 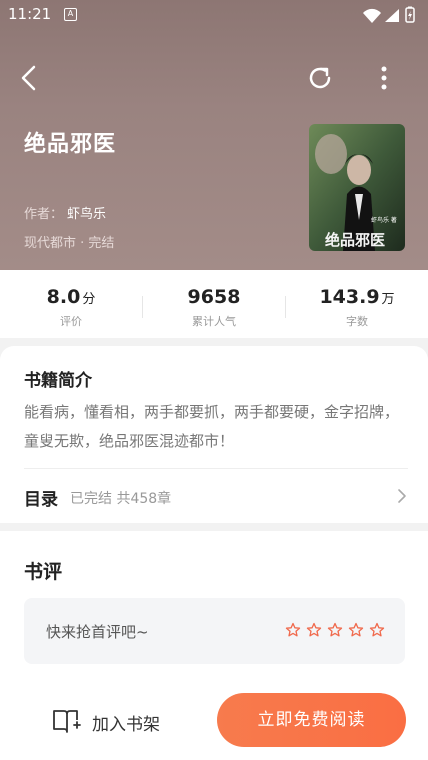 What do you see at coordinates (388, 299) in the screenshot?
I see `stat-wordcount-unit: 万` at bounding box center [388, 299].